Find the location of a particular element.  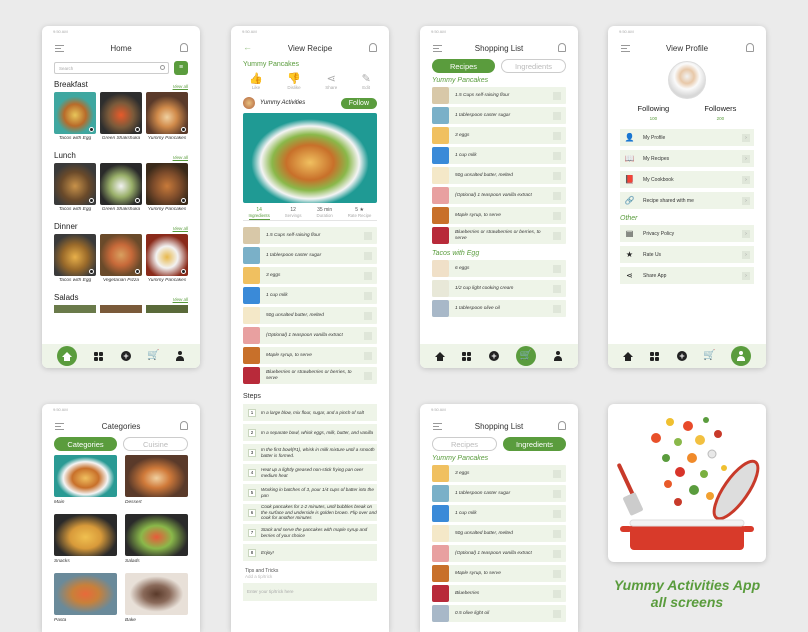

category-card: Snacks is located at coordinates (85, 543).